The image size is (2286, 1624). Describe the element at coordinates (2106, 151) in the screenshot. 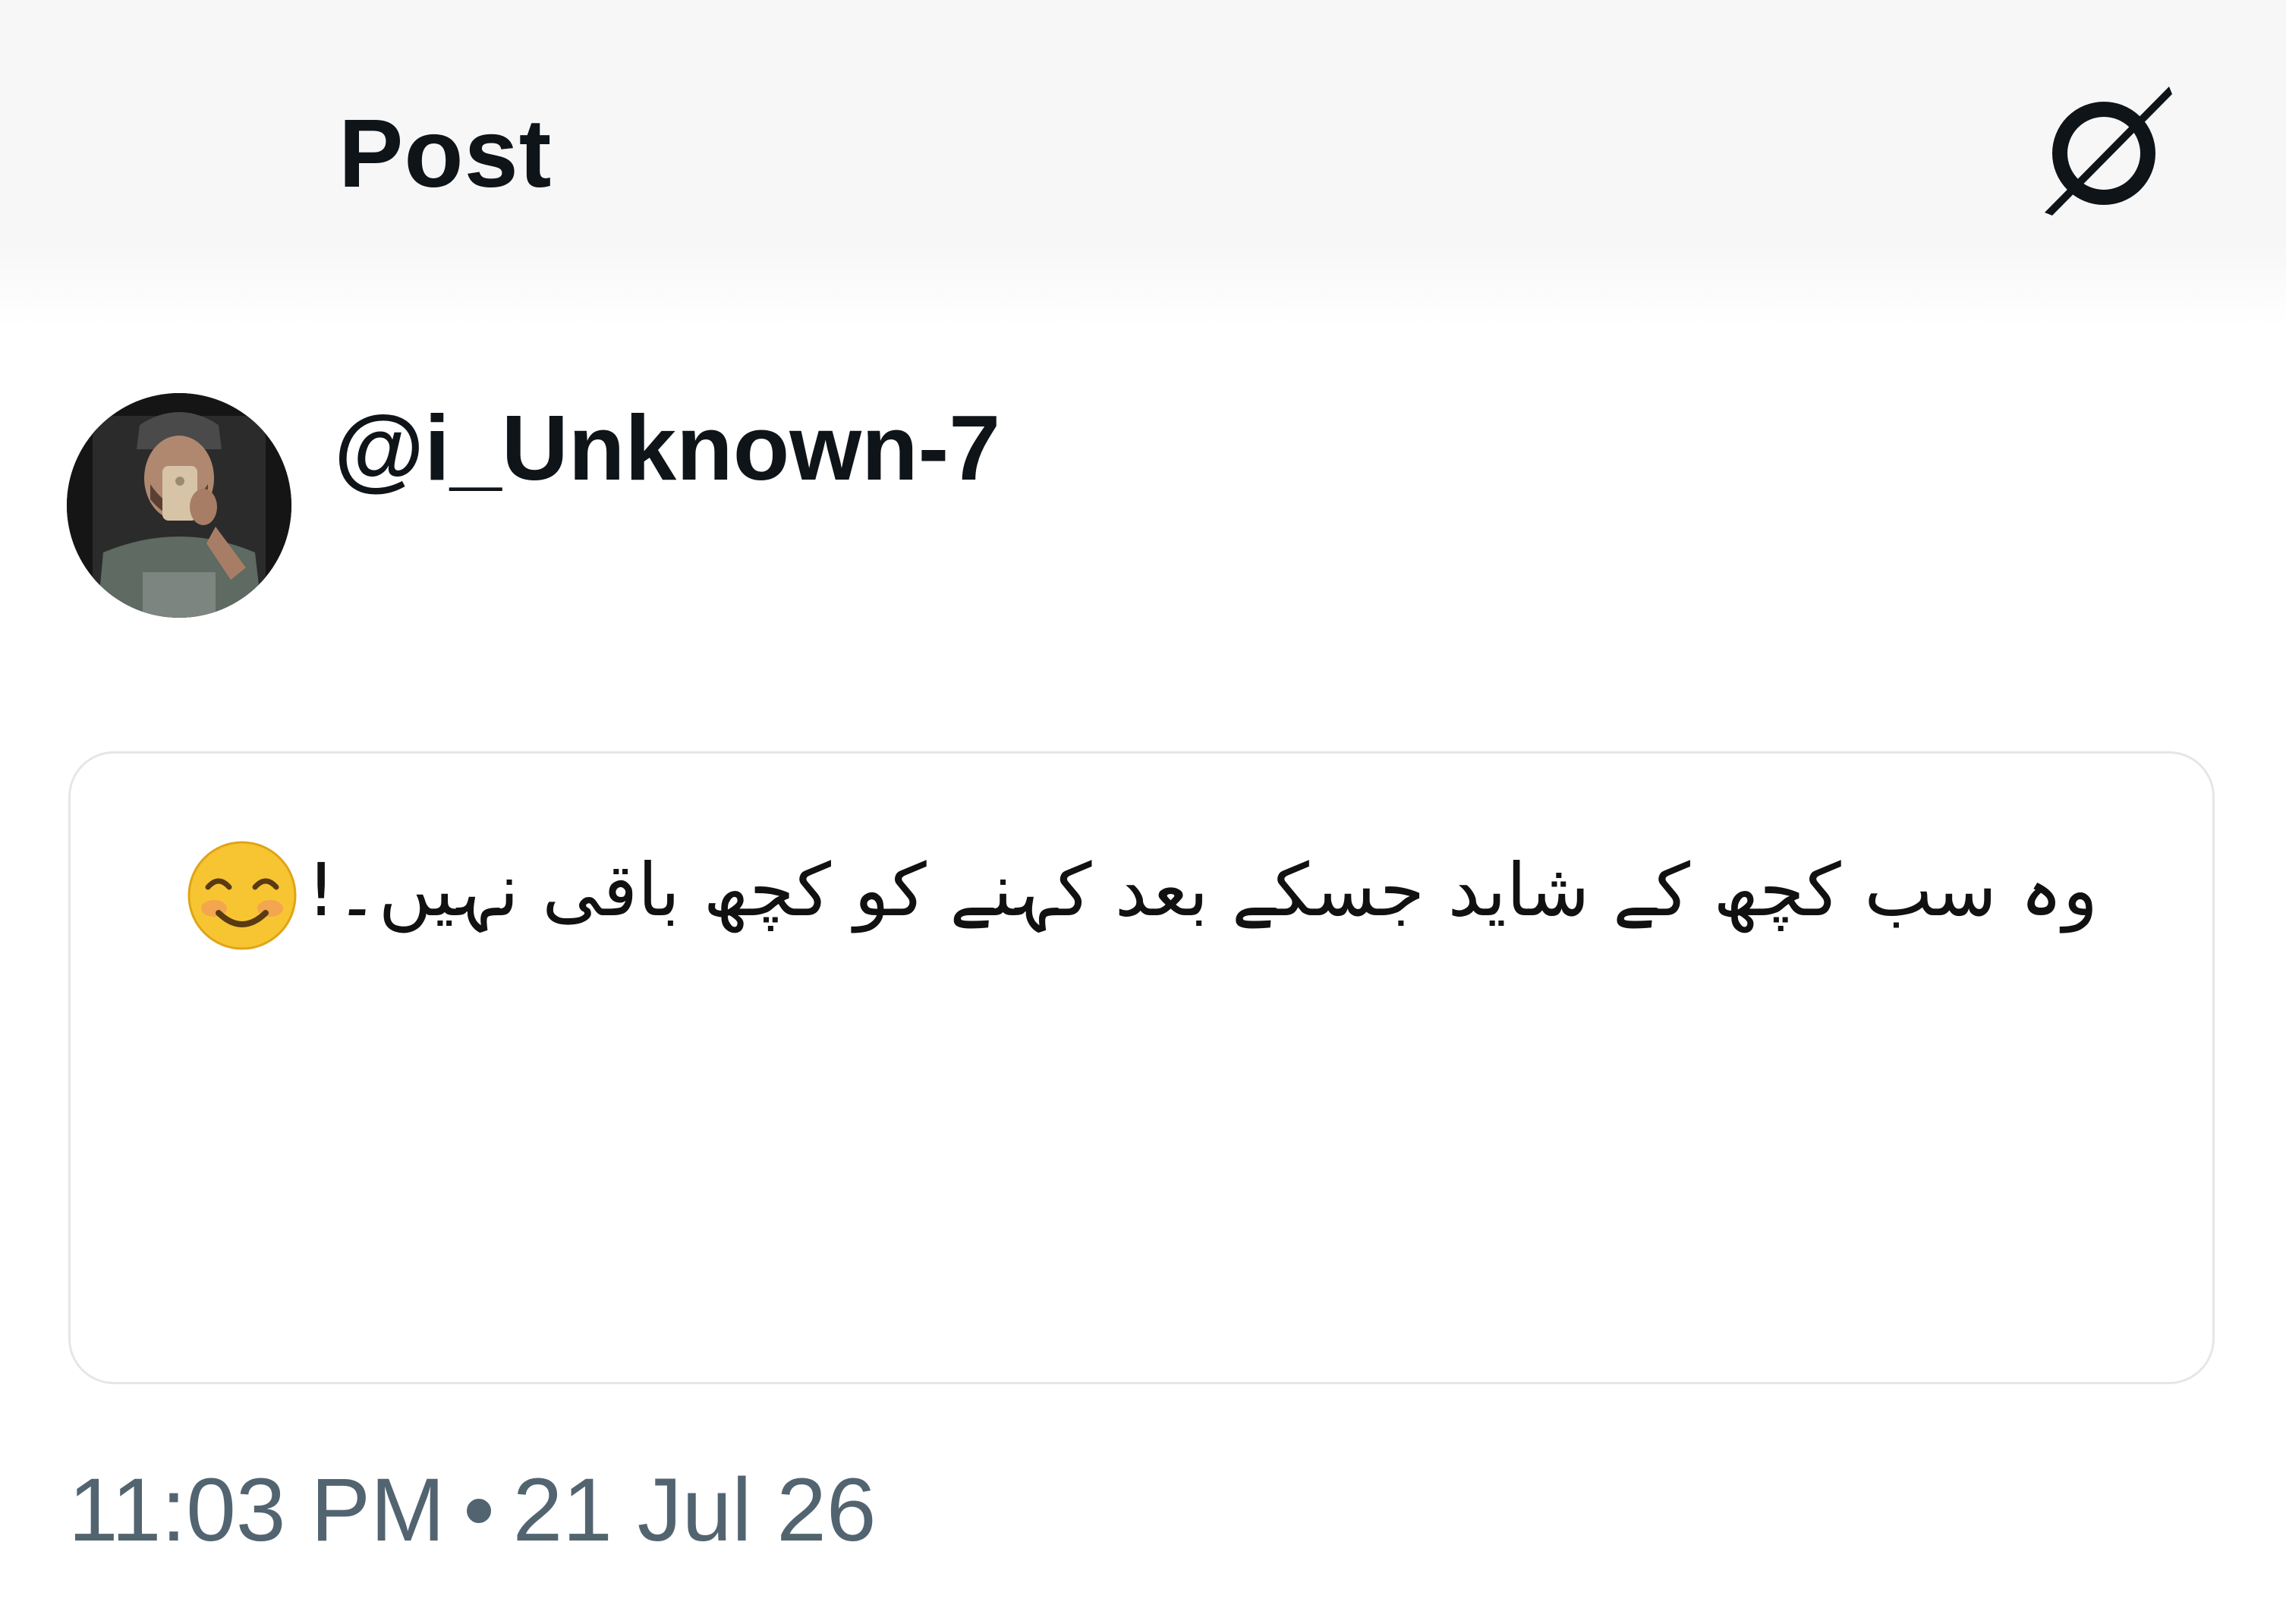

I see `grok-slash-icon` at that location.